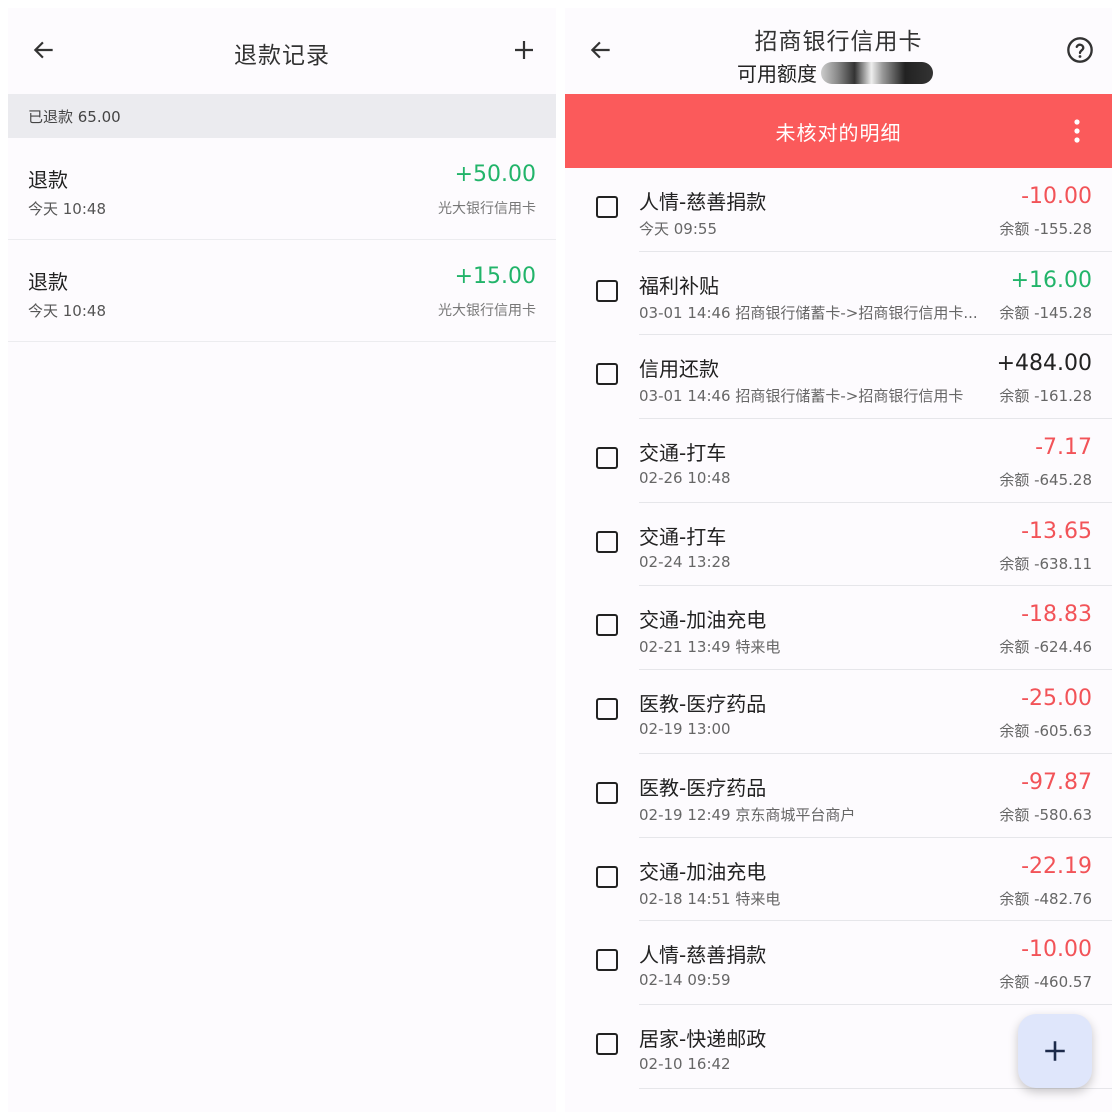  Describe the element at coordinates (1045, 898) in the screenshot. I see `transaction-balance: 余额 -482.76` at that location.